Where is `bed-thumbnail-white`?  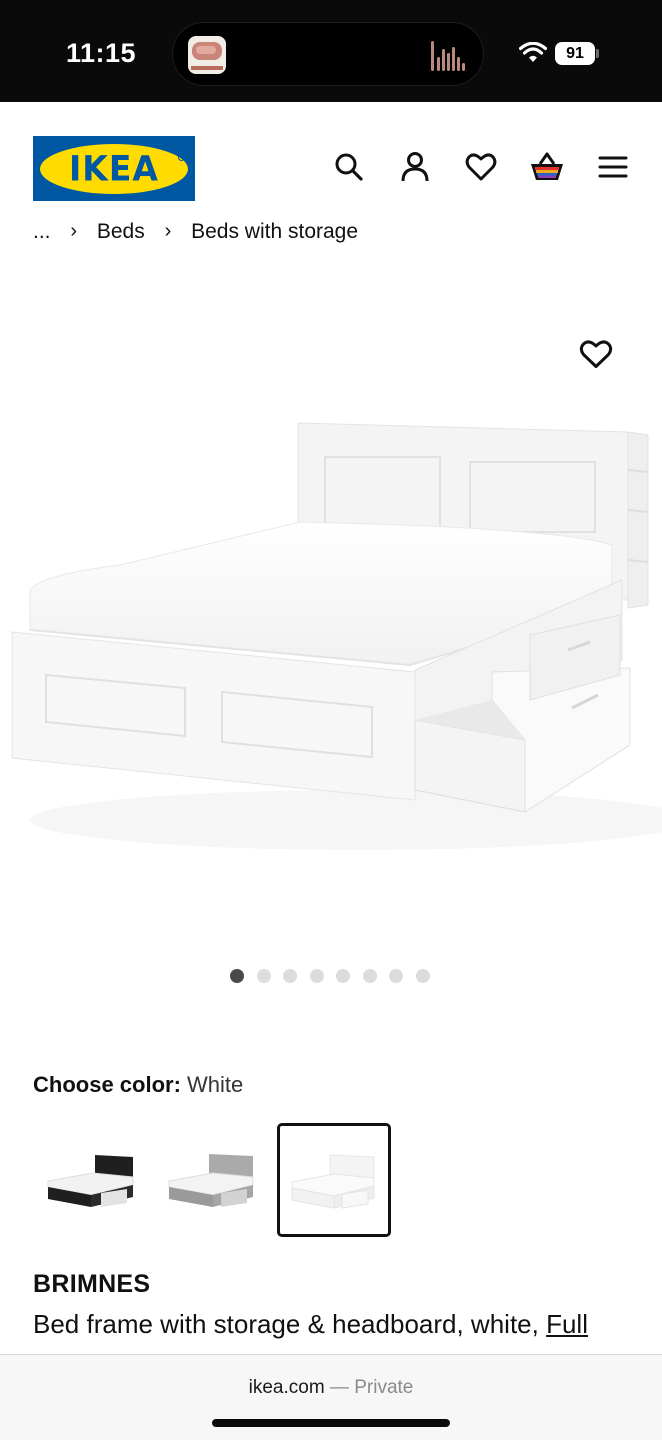
bed-thumbnail-white is located at coordinates (333, 1181).